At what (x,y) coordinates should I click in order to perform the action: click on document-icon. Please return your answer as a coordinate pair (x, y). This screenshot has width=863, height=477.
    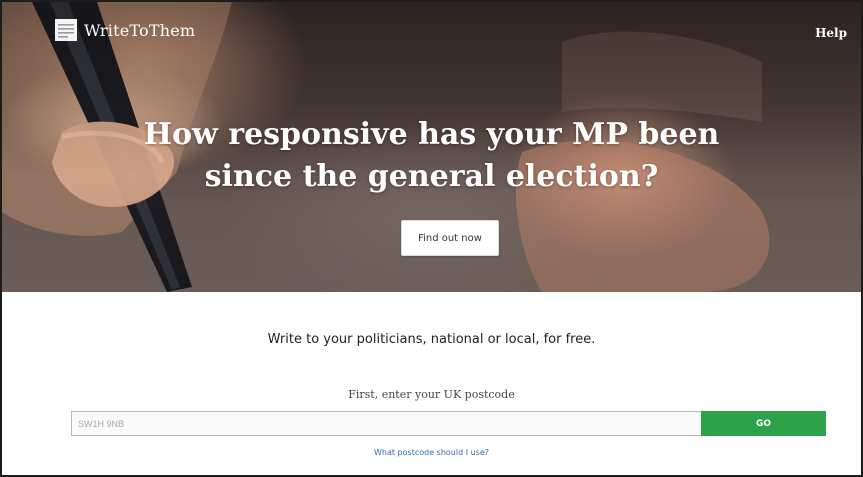
    Looking at the image, I should click on (66, 30).